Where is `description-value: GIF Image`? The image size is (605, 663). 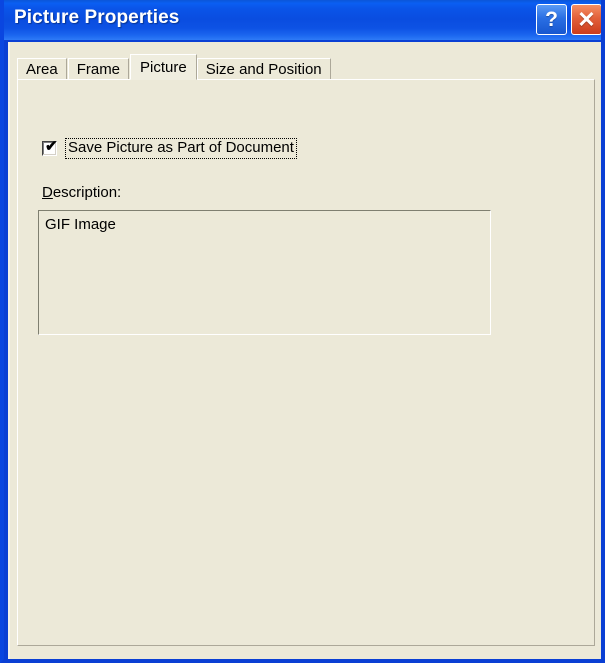 description-value: GIF Image is located at coordinates (80, 224).